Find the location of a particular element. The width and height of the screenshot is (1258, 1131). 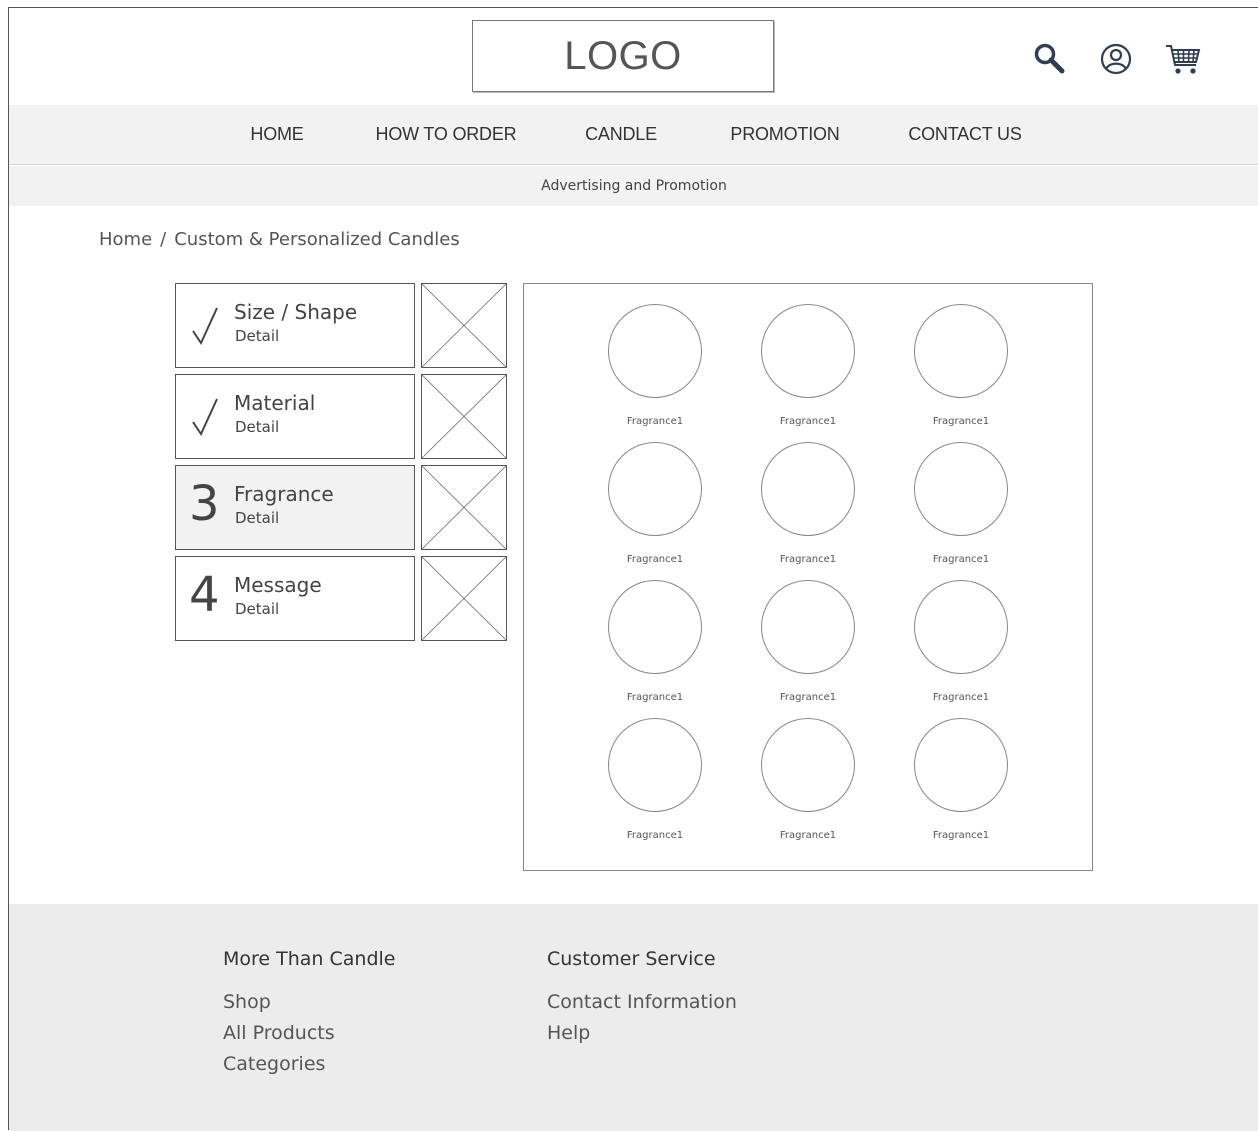

step-title: Fragrance is located at coordinates (284, 494).